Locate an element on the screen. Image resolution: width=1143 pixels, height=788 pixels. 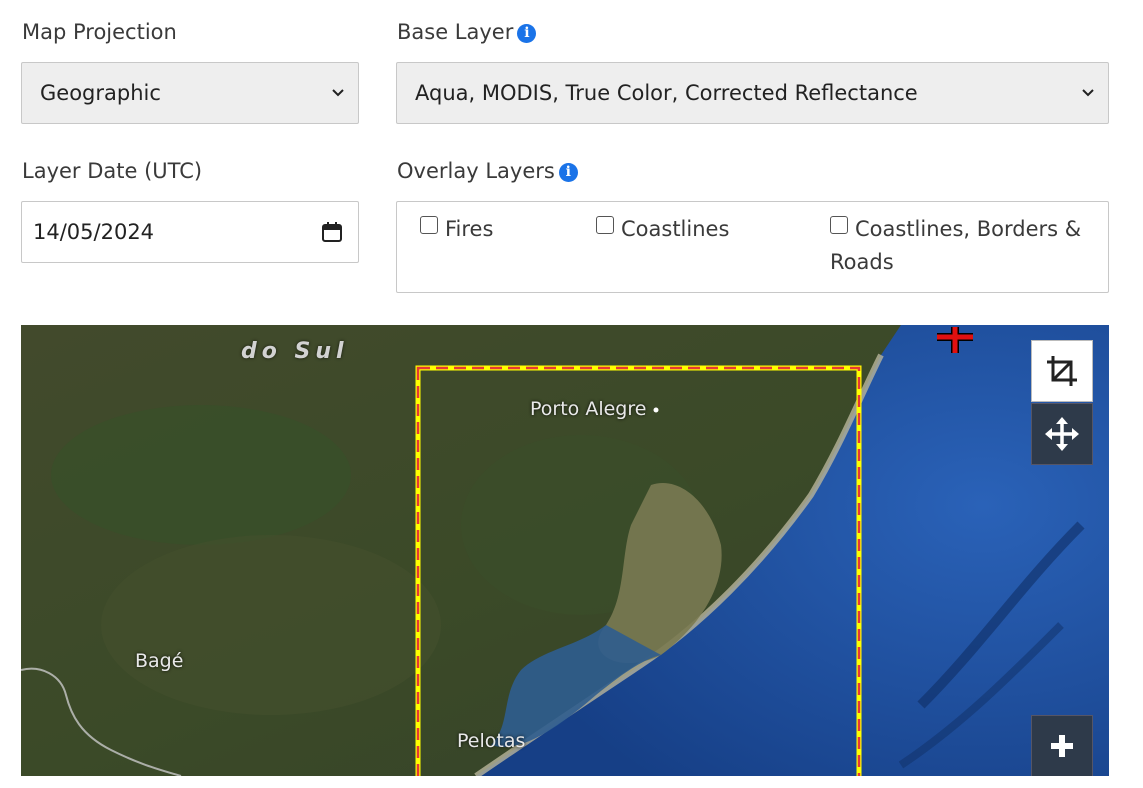
overlay-option-fires: Fires is located at coordinates (456, 229).